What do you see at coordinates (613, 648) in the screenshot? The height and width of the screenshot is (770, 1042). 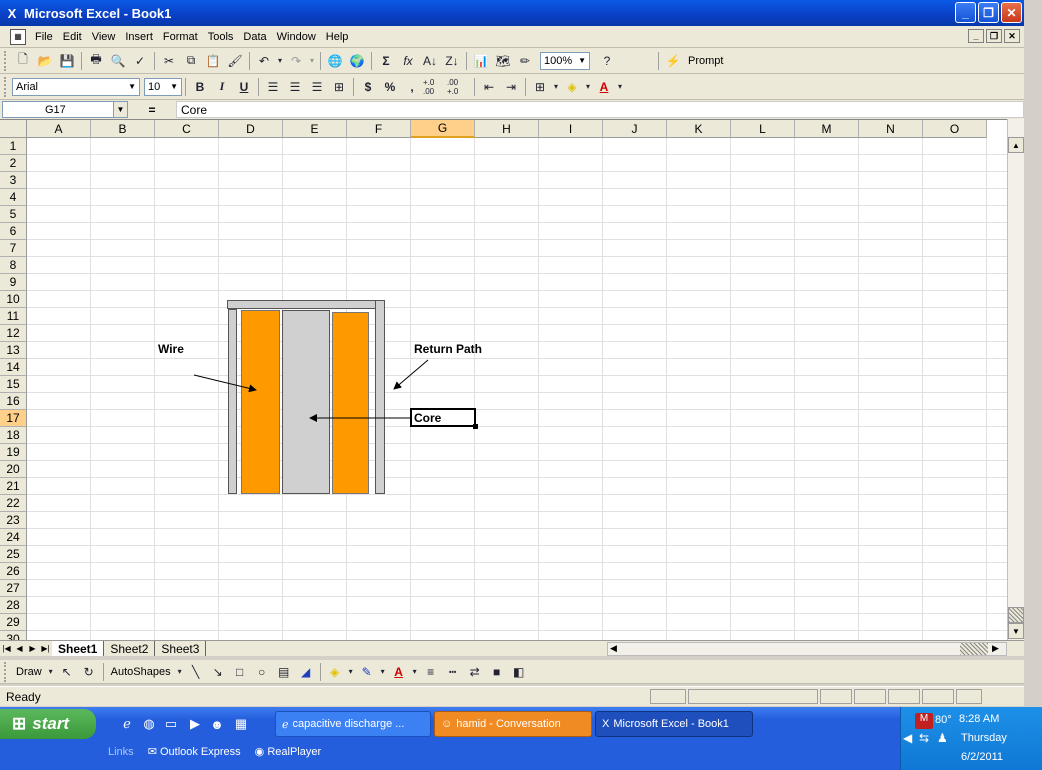 I see `scroll-left-icon: ◀` at bounding box center [613, 648].